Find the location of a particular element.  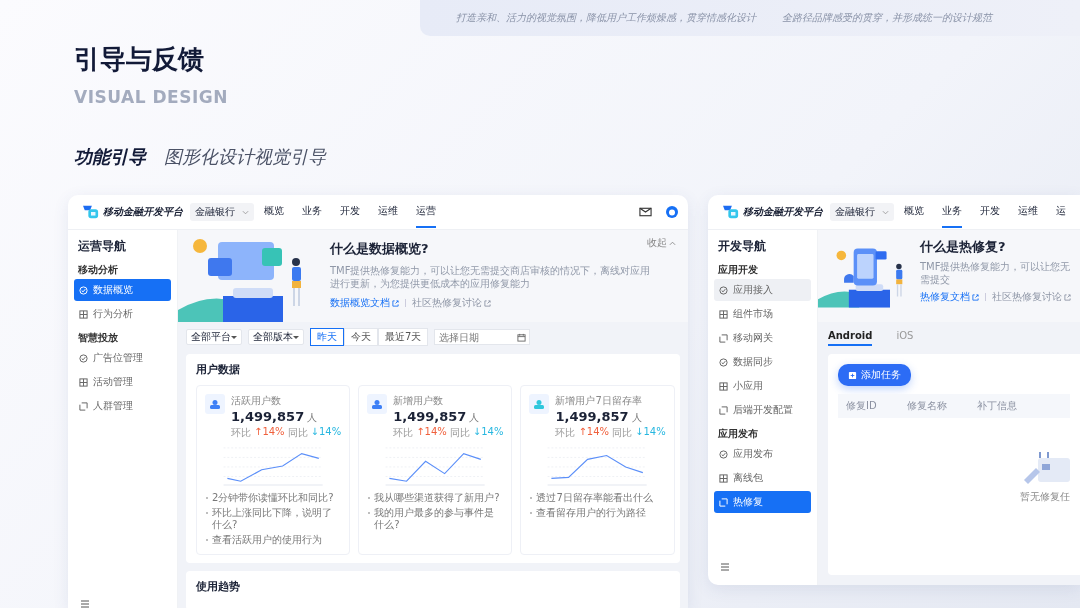

date-field: 选择日期 is located at coordinates (482, 337).